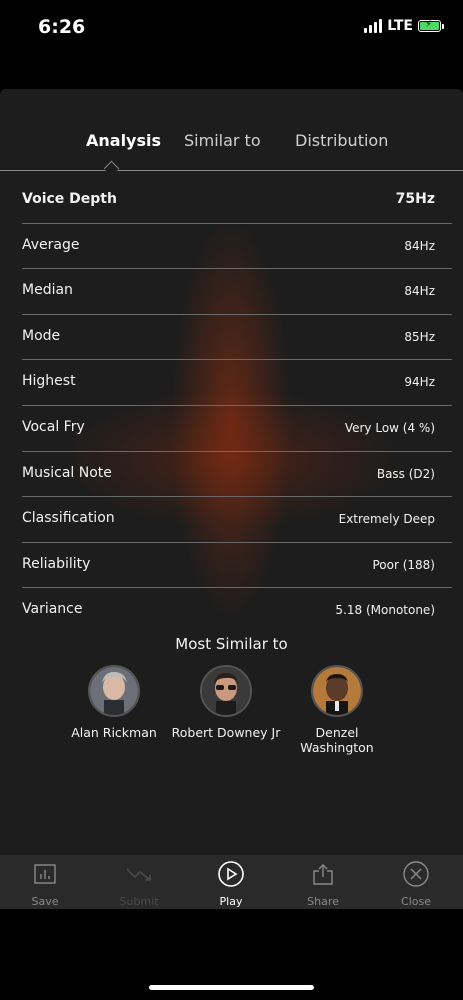 The width and height of the screenshot is (463, 1000). Describe the element at coordinates (323, 874) in the screenshot. I see `share-icon` at that location.